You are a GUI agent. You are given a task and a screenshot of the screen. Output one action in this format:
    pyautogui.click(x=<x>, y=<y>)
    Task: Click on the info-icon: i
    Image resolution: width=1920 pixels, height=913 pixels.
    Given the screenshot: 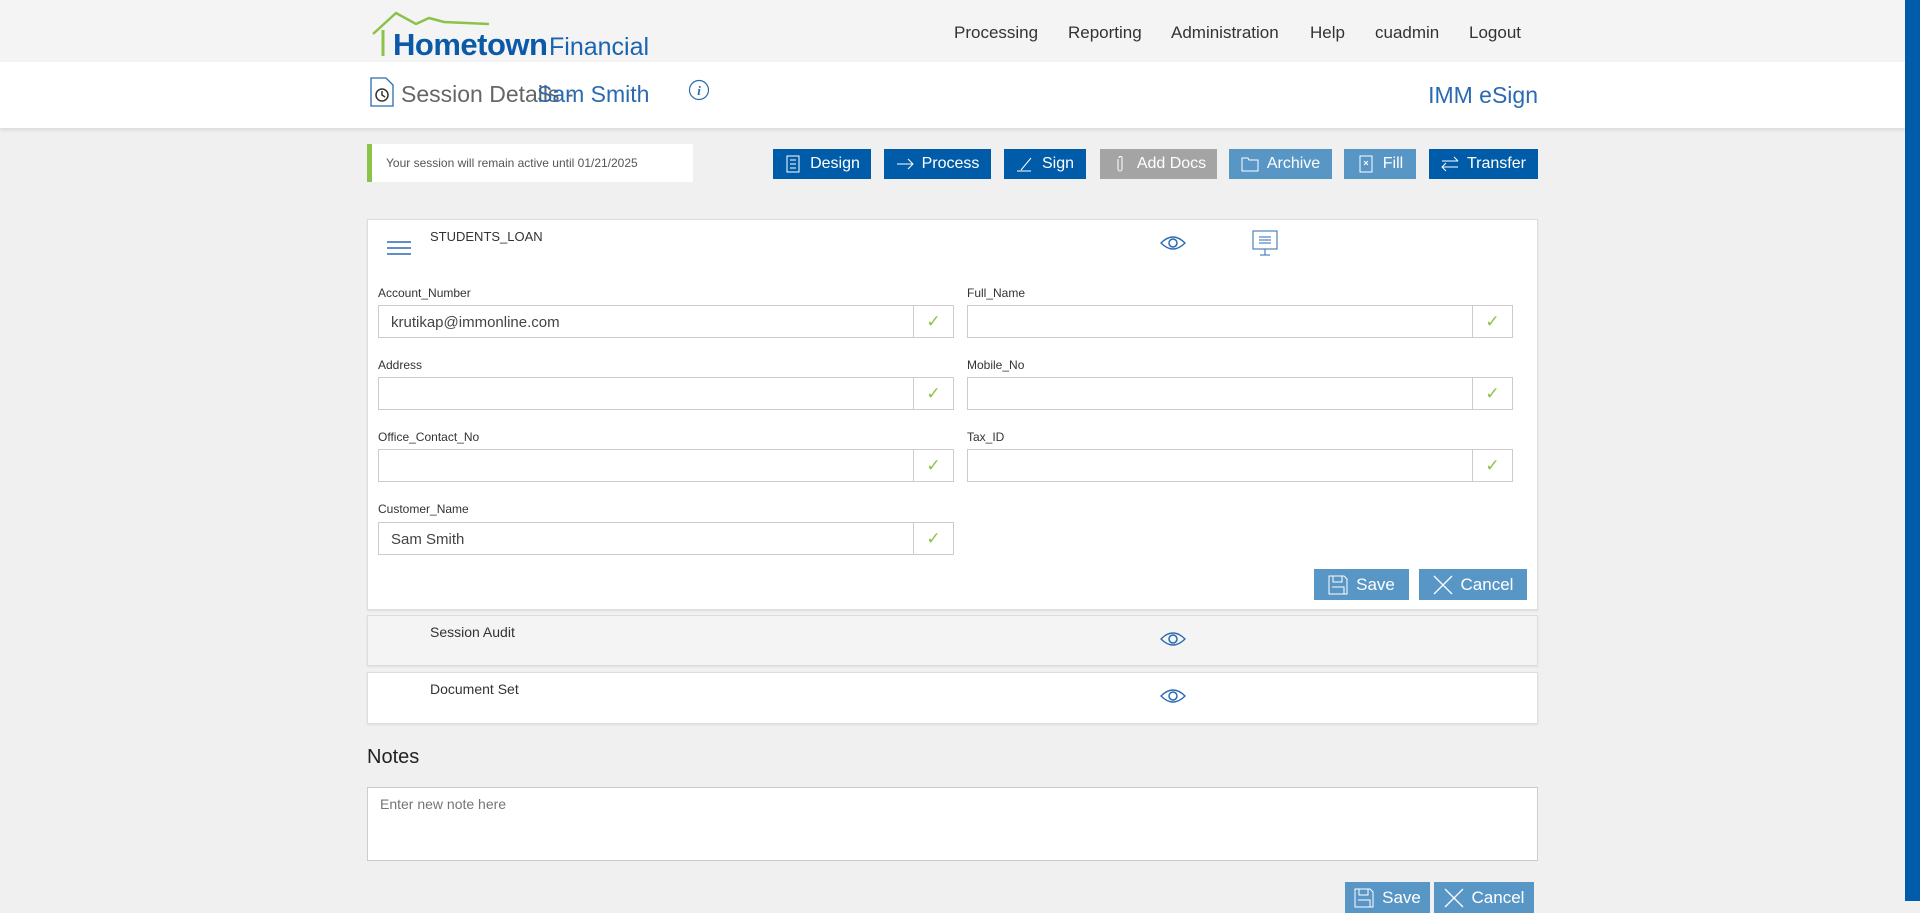 What is the action you would take?
    pyautogui.click(x=699, y=90)
    